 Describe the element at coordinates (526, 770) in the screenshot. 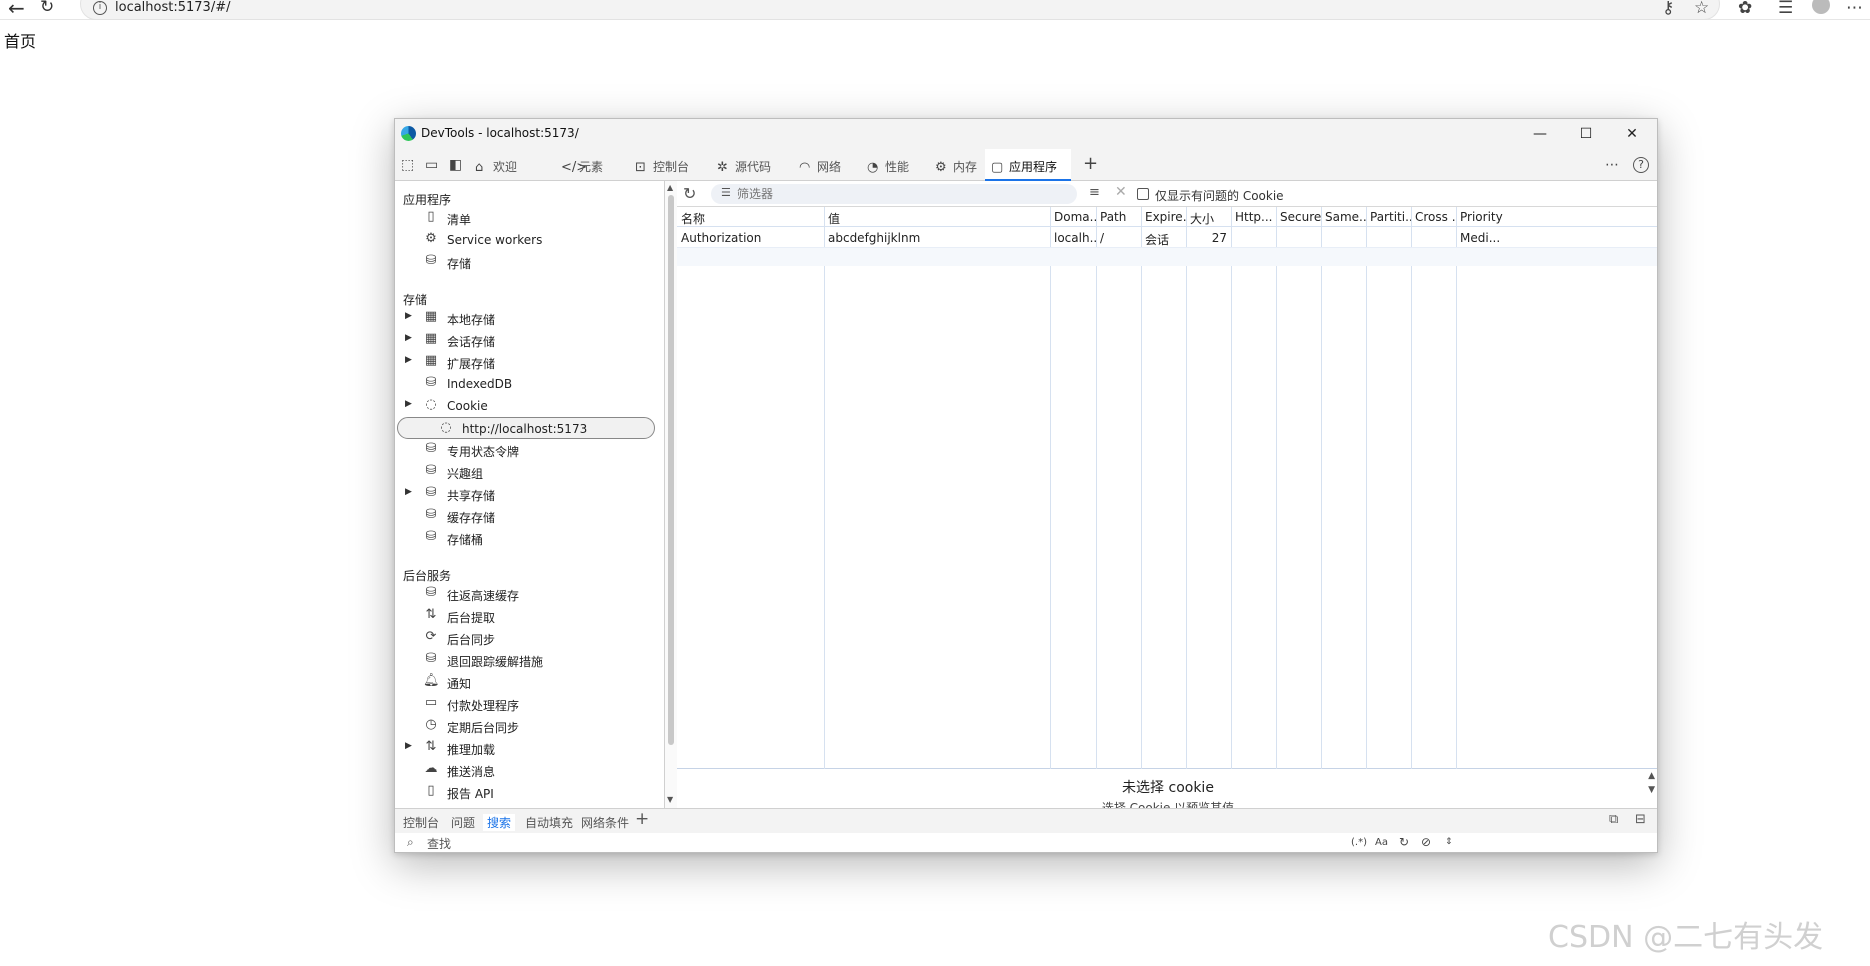

I see `sidebar-item-push-messaging: ☁ 推送消息` at that location.